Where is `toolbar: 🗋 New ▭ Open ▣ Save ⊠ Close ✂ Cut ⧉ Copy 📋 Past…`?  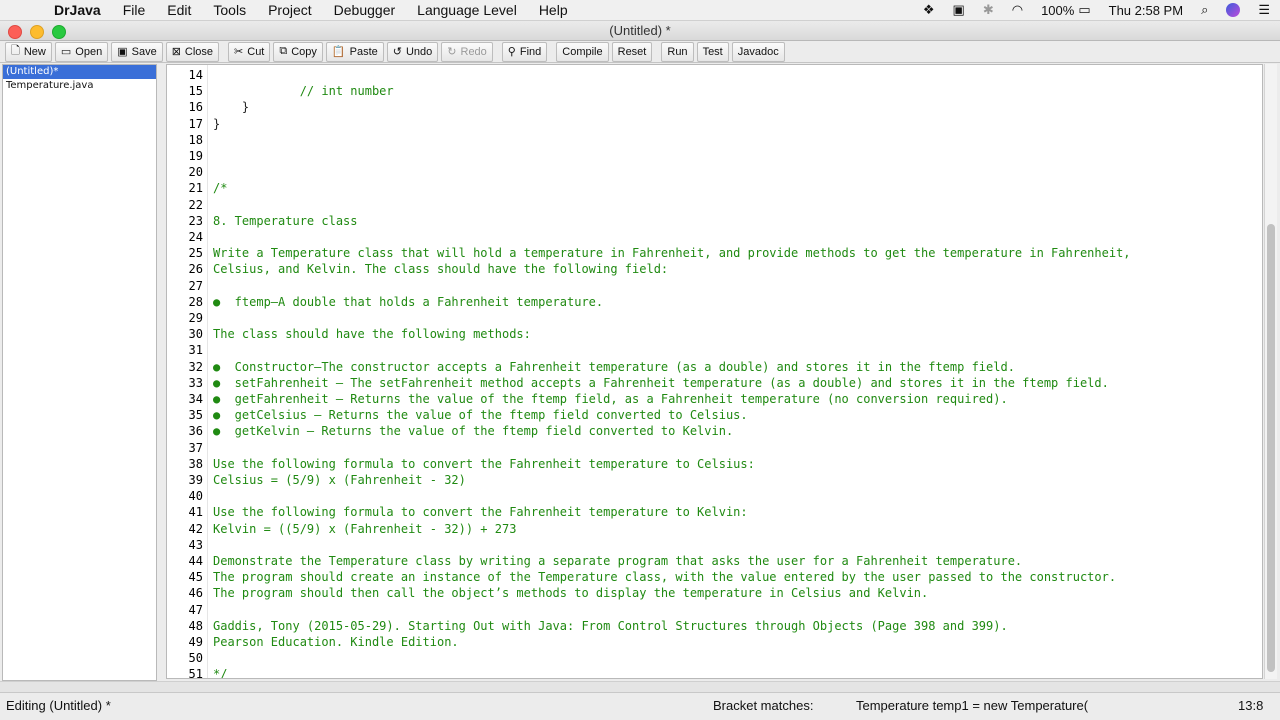 toolbar: 🗋 New ▭ Open ▣ Save ⊠ Close ✂ Cut ⧉ Copy 📋 Past… is located at coordinates (640, 52).